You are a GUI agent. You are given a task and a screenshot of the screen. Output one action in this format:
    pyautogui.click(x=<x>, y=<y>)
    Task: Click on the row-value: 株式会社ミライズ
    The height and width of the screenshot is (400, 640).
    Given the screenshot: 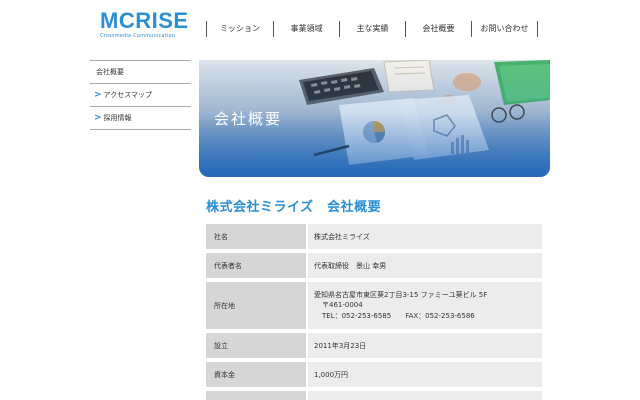 What is the action you would take?
    pyautogui.click(x=425, y=236)
    